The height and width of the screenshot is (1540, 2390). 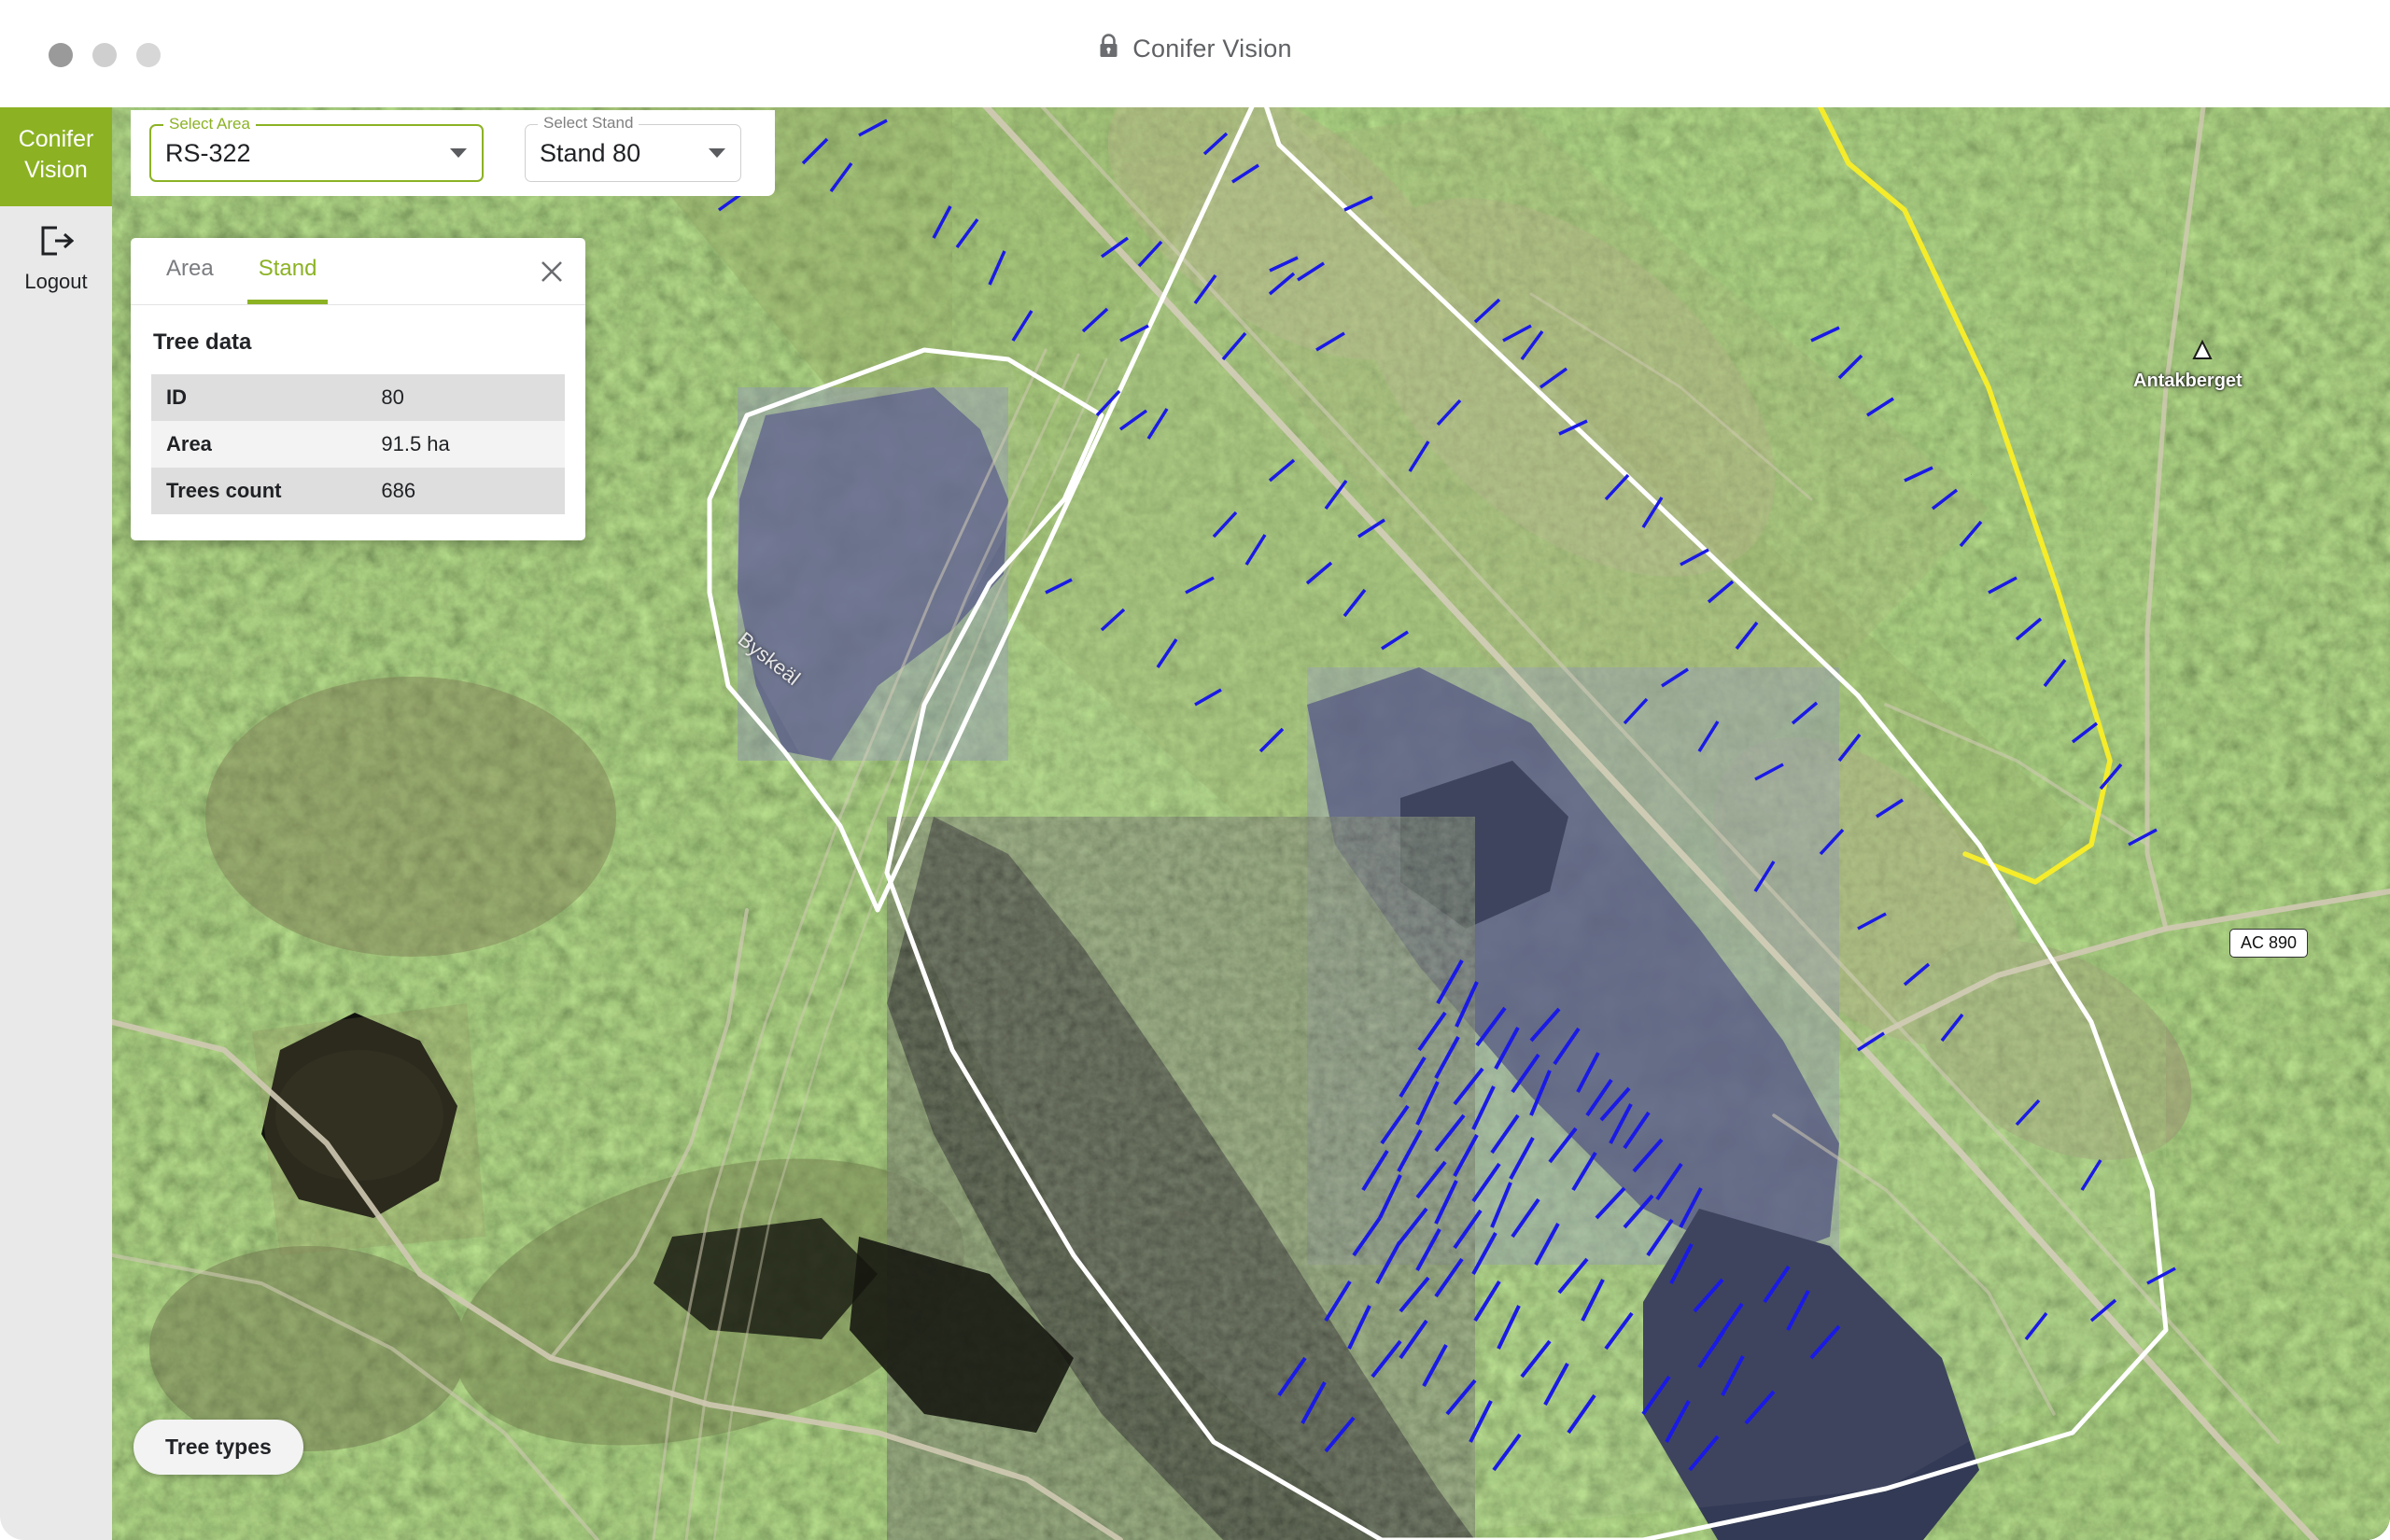 What do you see at coordinates (288, 271) in the screenshot?
I see `tab-stand: Stand` at bounding box center [288, 271].